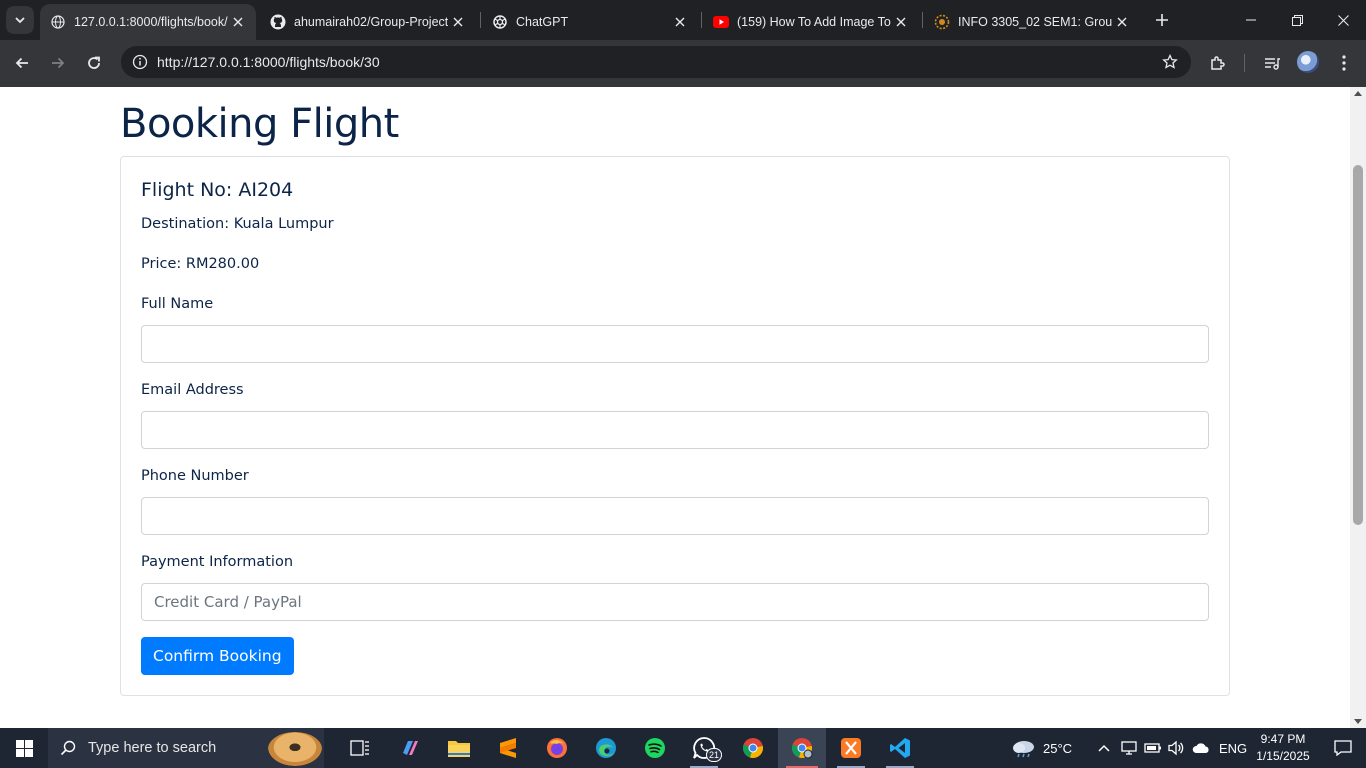 Image resolution: width=1366 pixels, height=768 pixels. Describe the element at coordinates (1170, 62) in the screenshot. I see `bookmark-star-icon` at that location.